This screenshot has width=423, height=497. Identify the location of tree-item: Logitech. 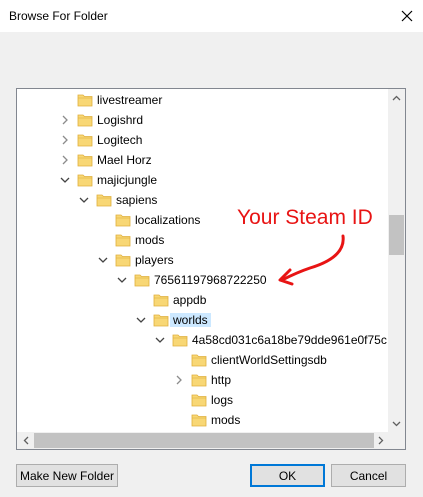
(203, 140).